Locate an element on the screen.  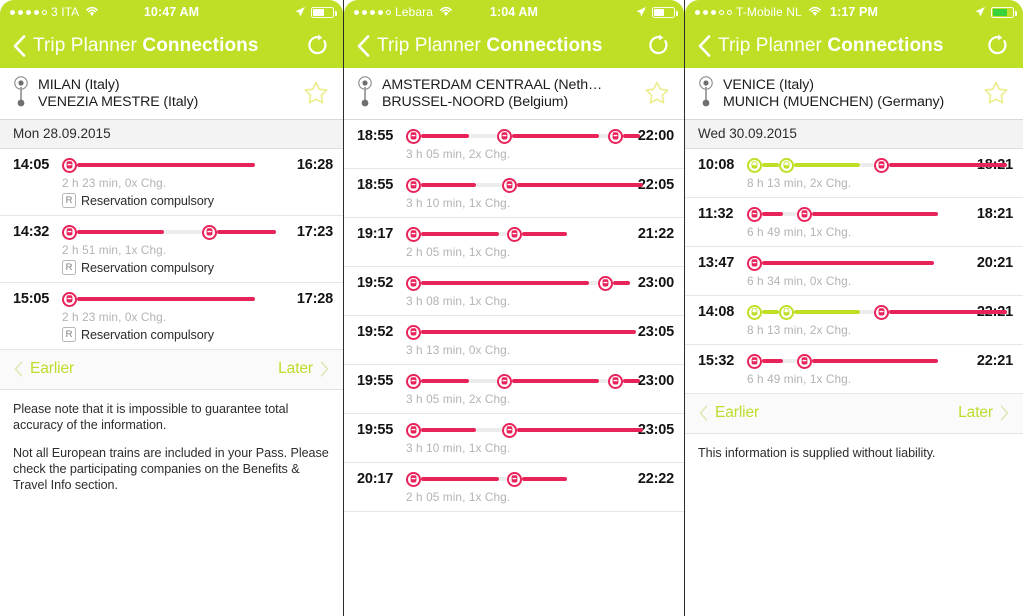
journey-segment-bar is located at coordinates (171, 232).